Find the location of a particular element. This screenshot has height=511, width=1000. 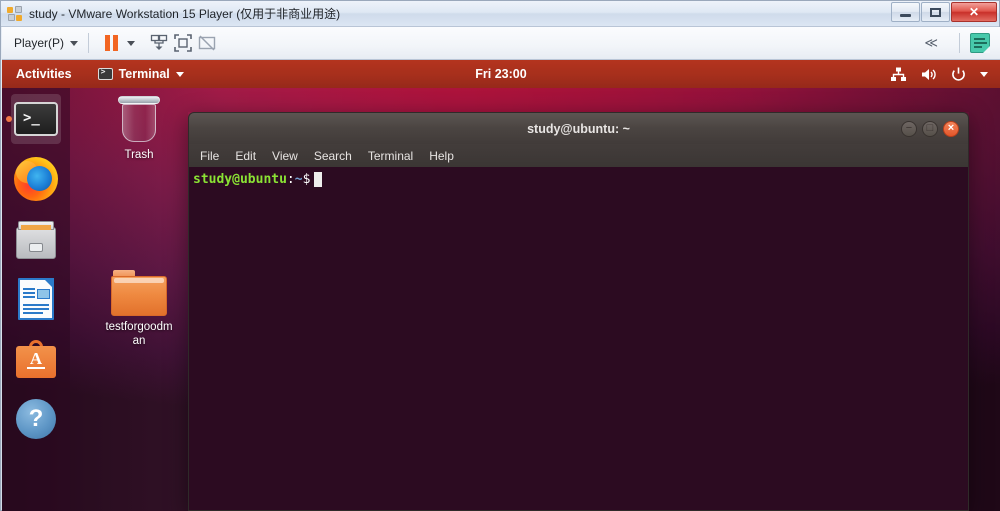

menu-search: Search is located at coordinates (333, 156).